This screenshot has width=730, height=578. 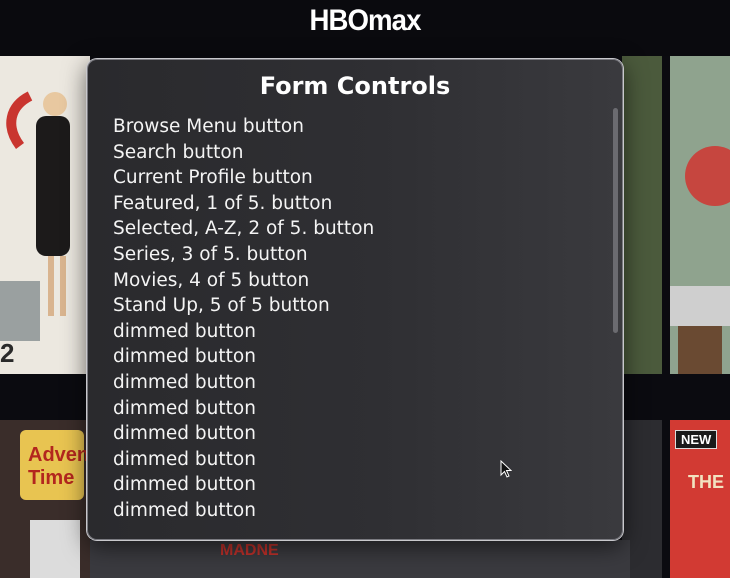 What do you see at coordinates (243, 127) in the screenshot?
I see `list-item: Browse Menu button` at bounding box center [243, 127].